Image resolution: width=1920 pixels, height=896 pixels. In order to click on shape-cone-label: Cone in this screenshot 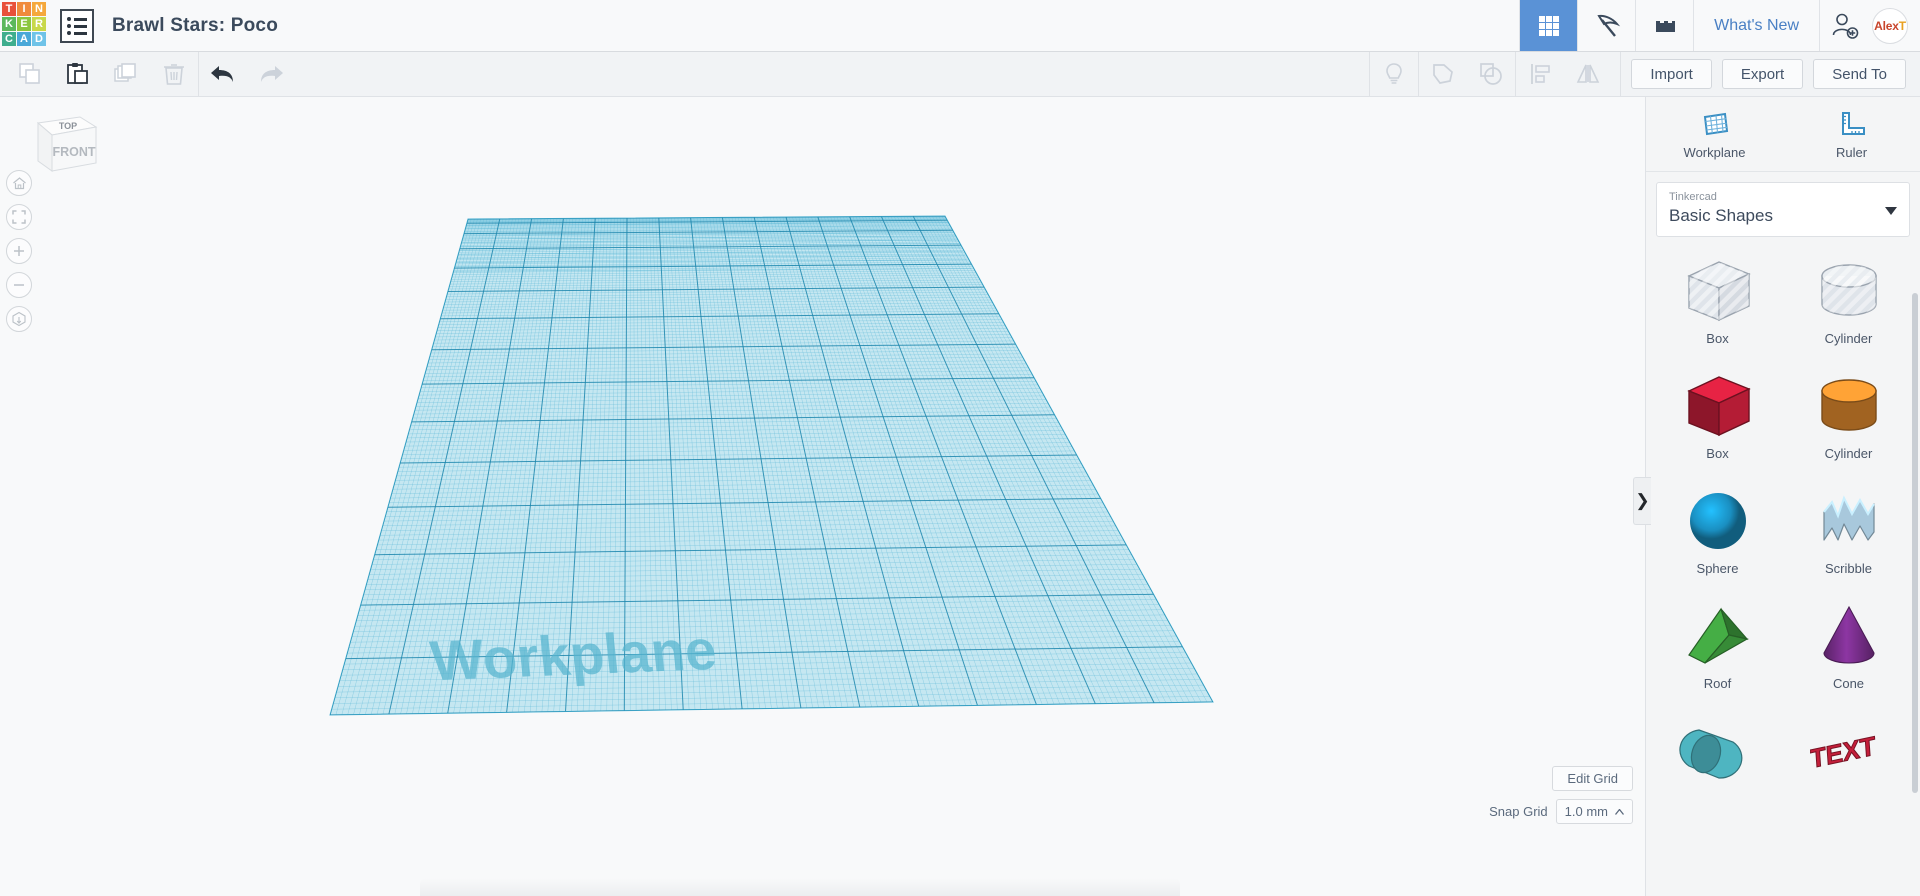, I will do `click(1848, 683)`.